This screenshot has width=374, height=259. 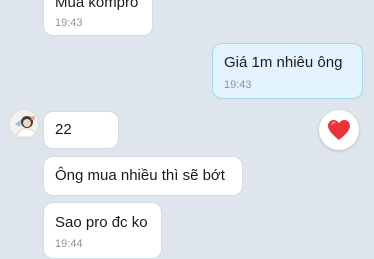 I want to click on heart-icon, so click(x=339, y=130).